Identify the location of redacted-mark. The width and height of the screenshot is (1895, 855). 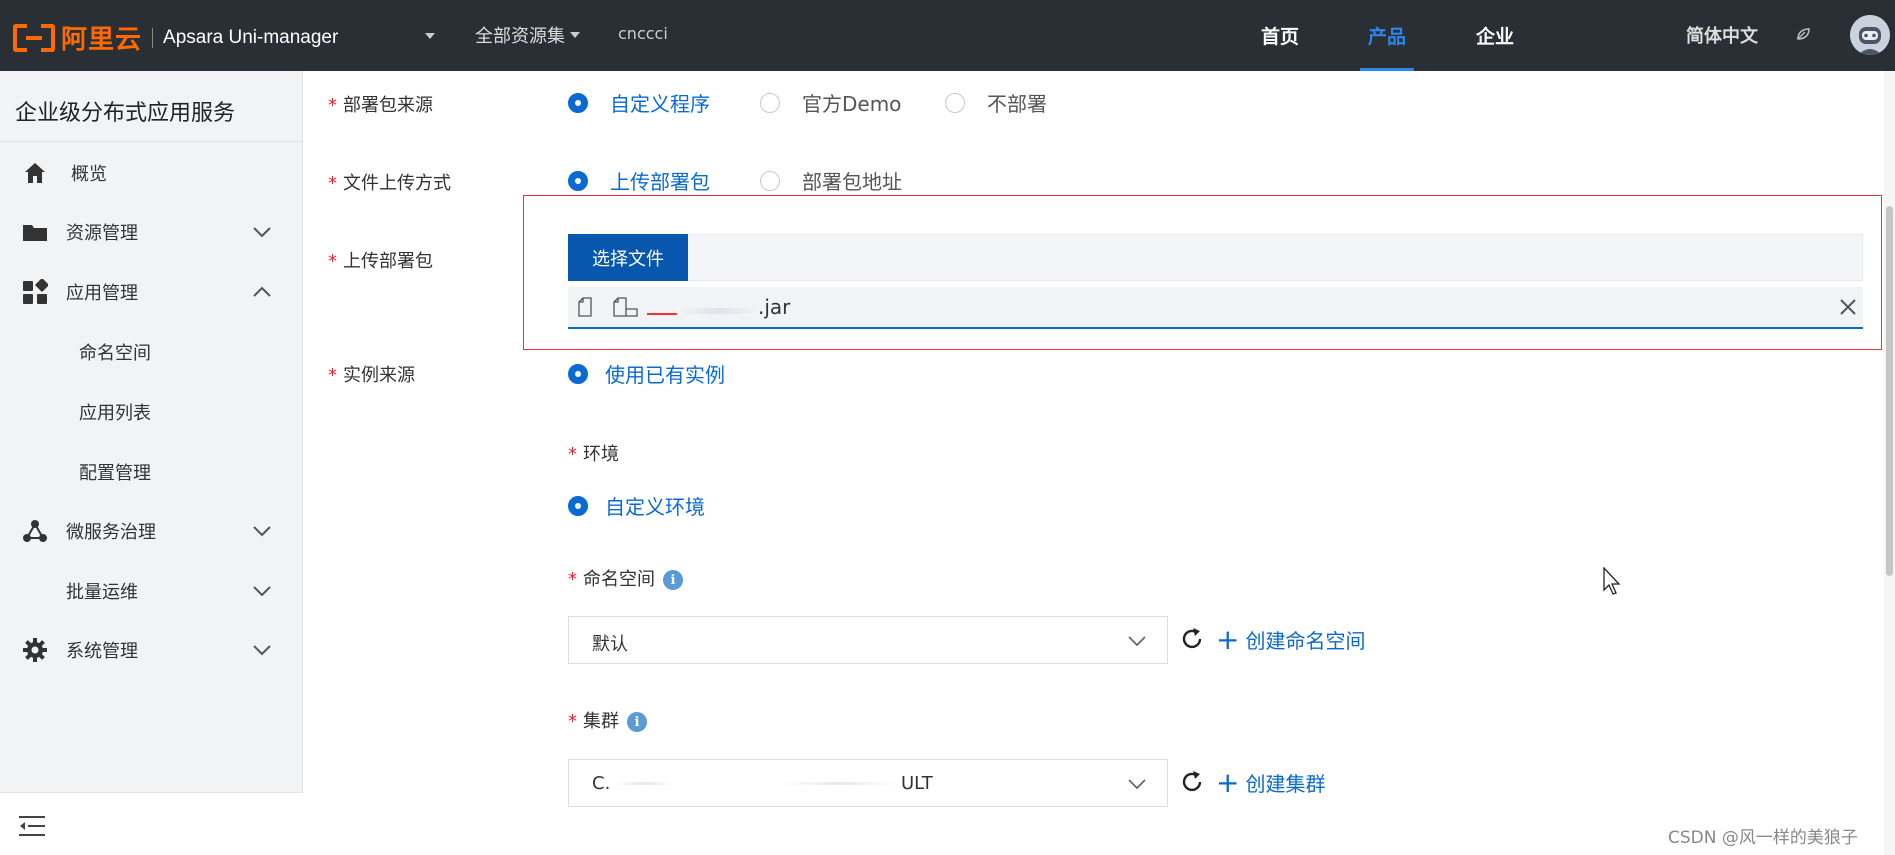
(662, 314).